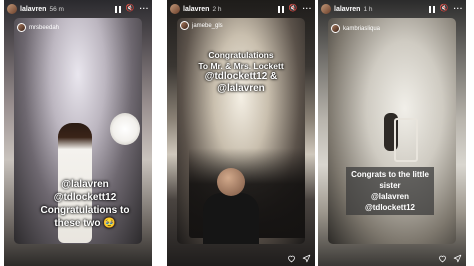 This screenshot has width=474, height=266. Describe the element at coordinates (241, 83) in the screenshot. I see `caption-line: @tdlockett12 & @lalavren` at that location.